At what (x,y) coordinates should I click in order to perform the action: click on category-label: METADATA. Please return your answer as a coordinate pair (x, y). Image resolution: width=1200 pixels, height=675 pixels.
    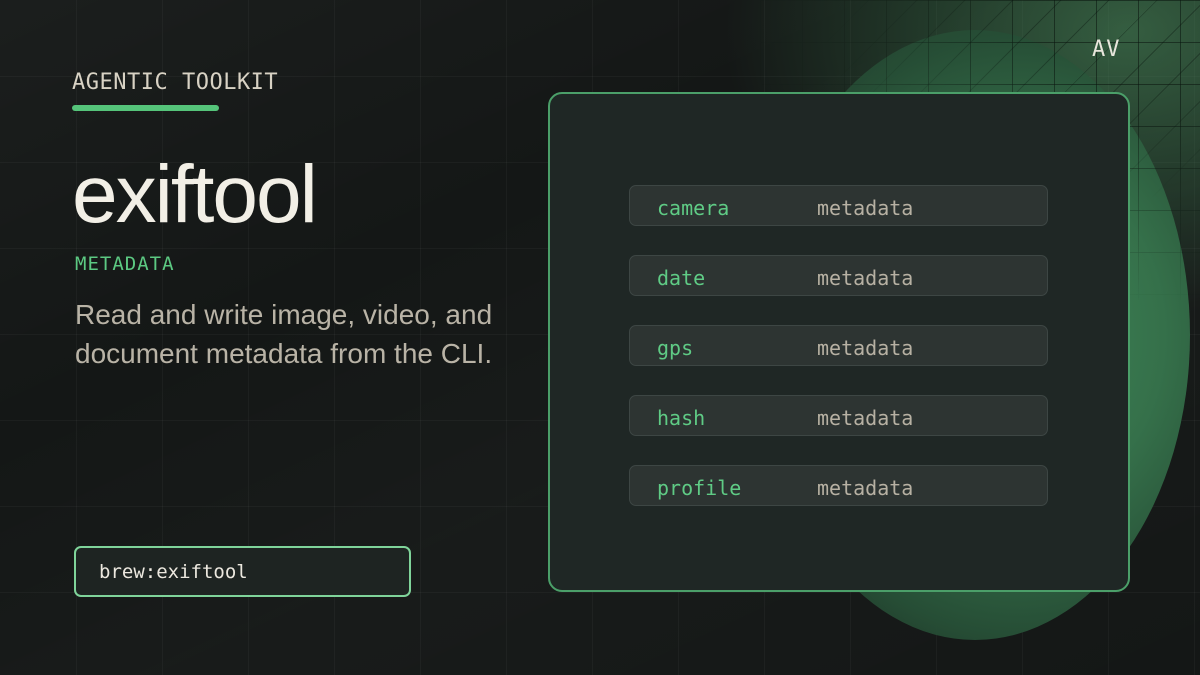
    Looking at the image, I should click on (125, 264).